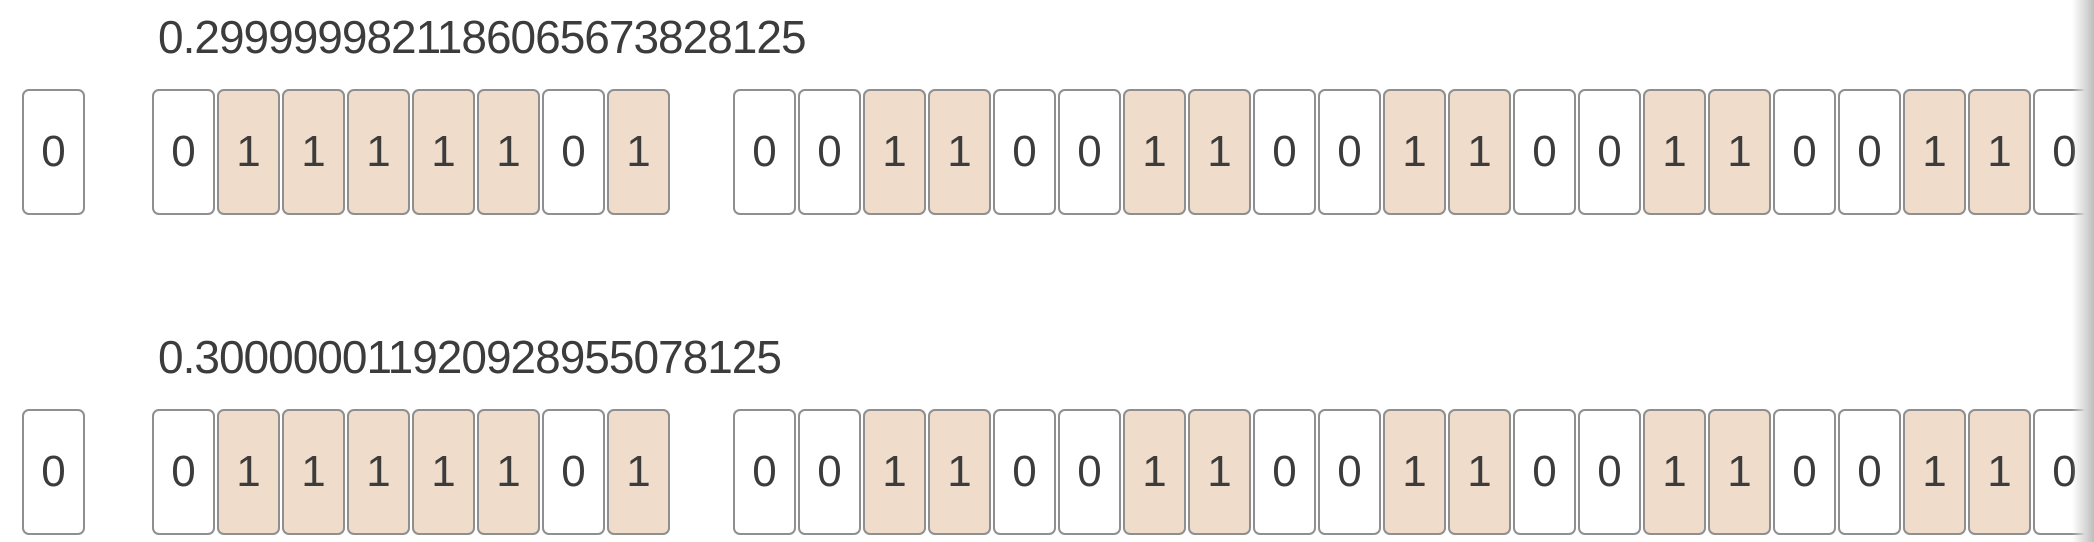 This screenshot has height=542, width=2094. I want to click on float-value-label-1: 0.2999999821186065673828125, so click(482, 37).